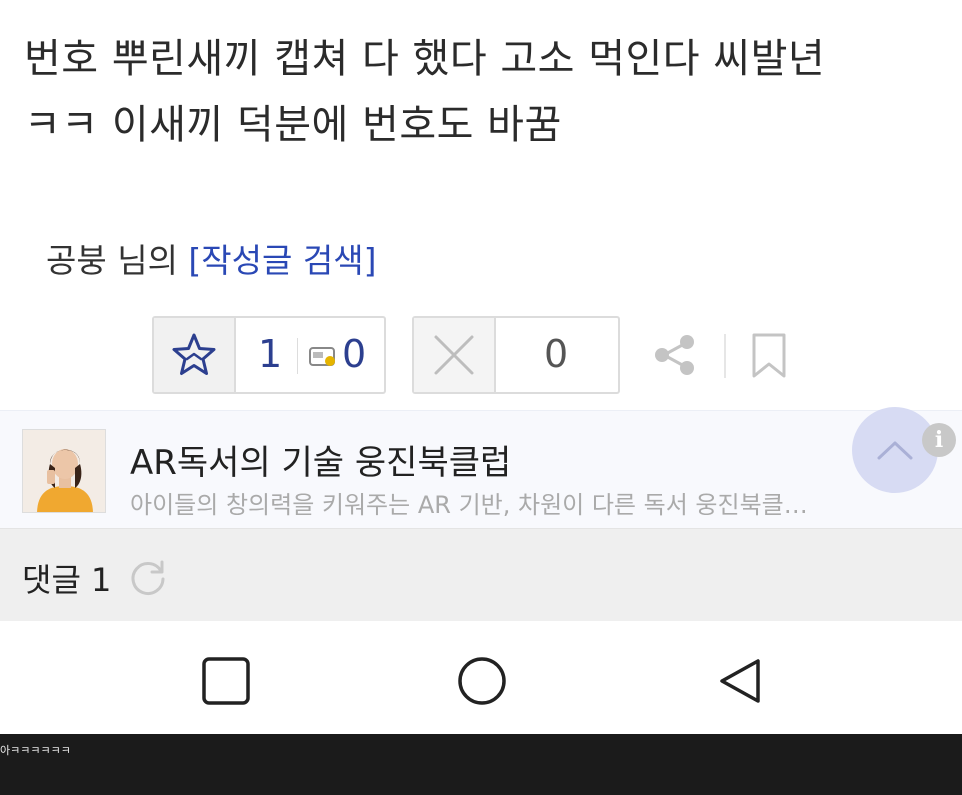 This screenshot has width=962, height=795. I want to click on ad-thumbnail-image, so click(64, 471).